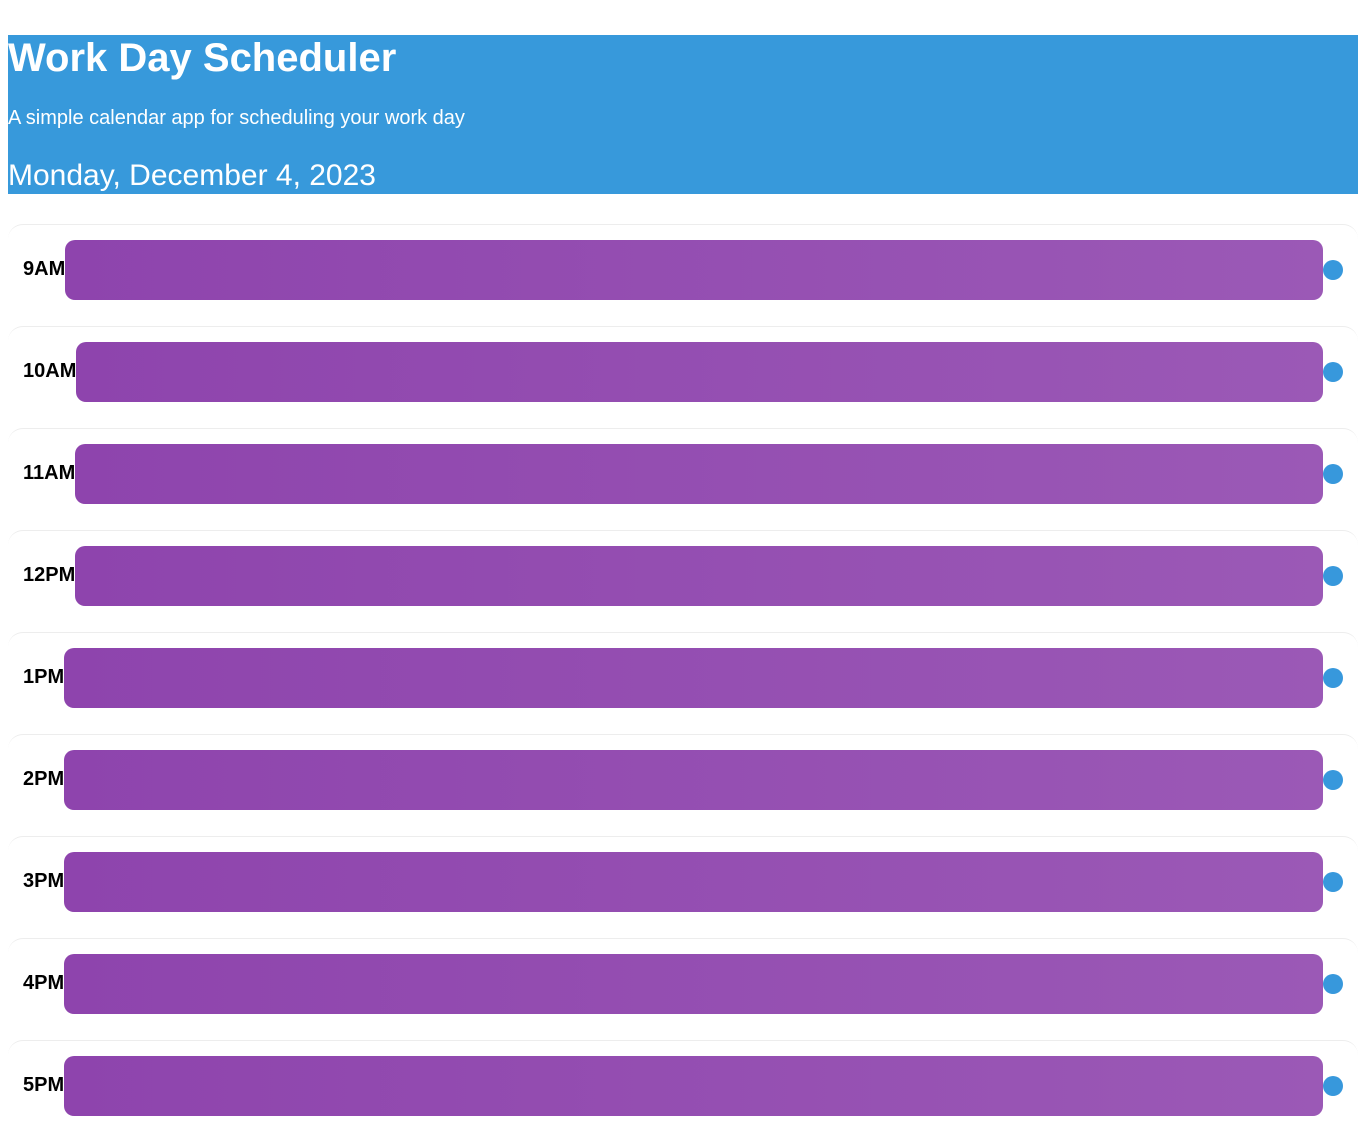 This screenshot has height=1141, width=1366. I want to click on page-title: Work Day Scheduler, so click(202, 58).